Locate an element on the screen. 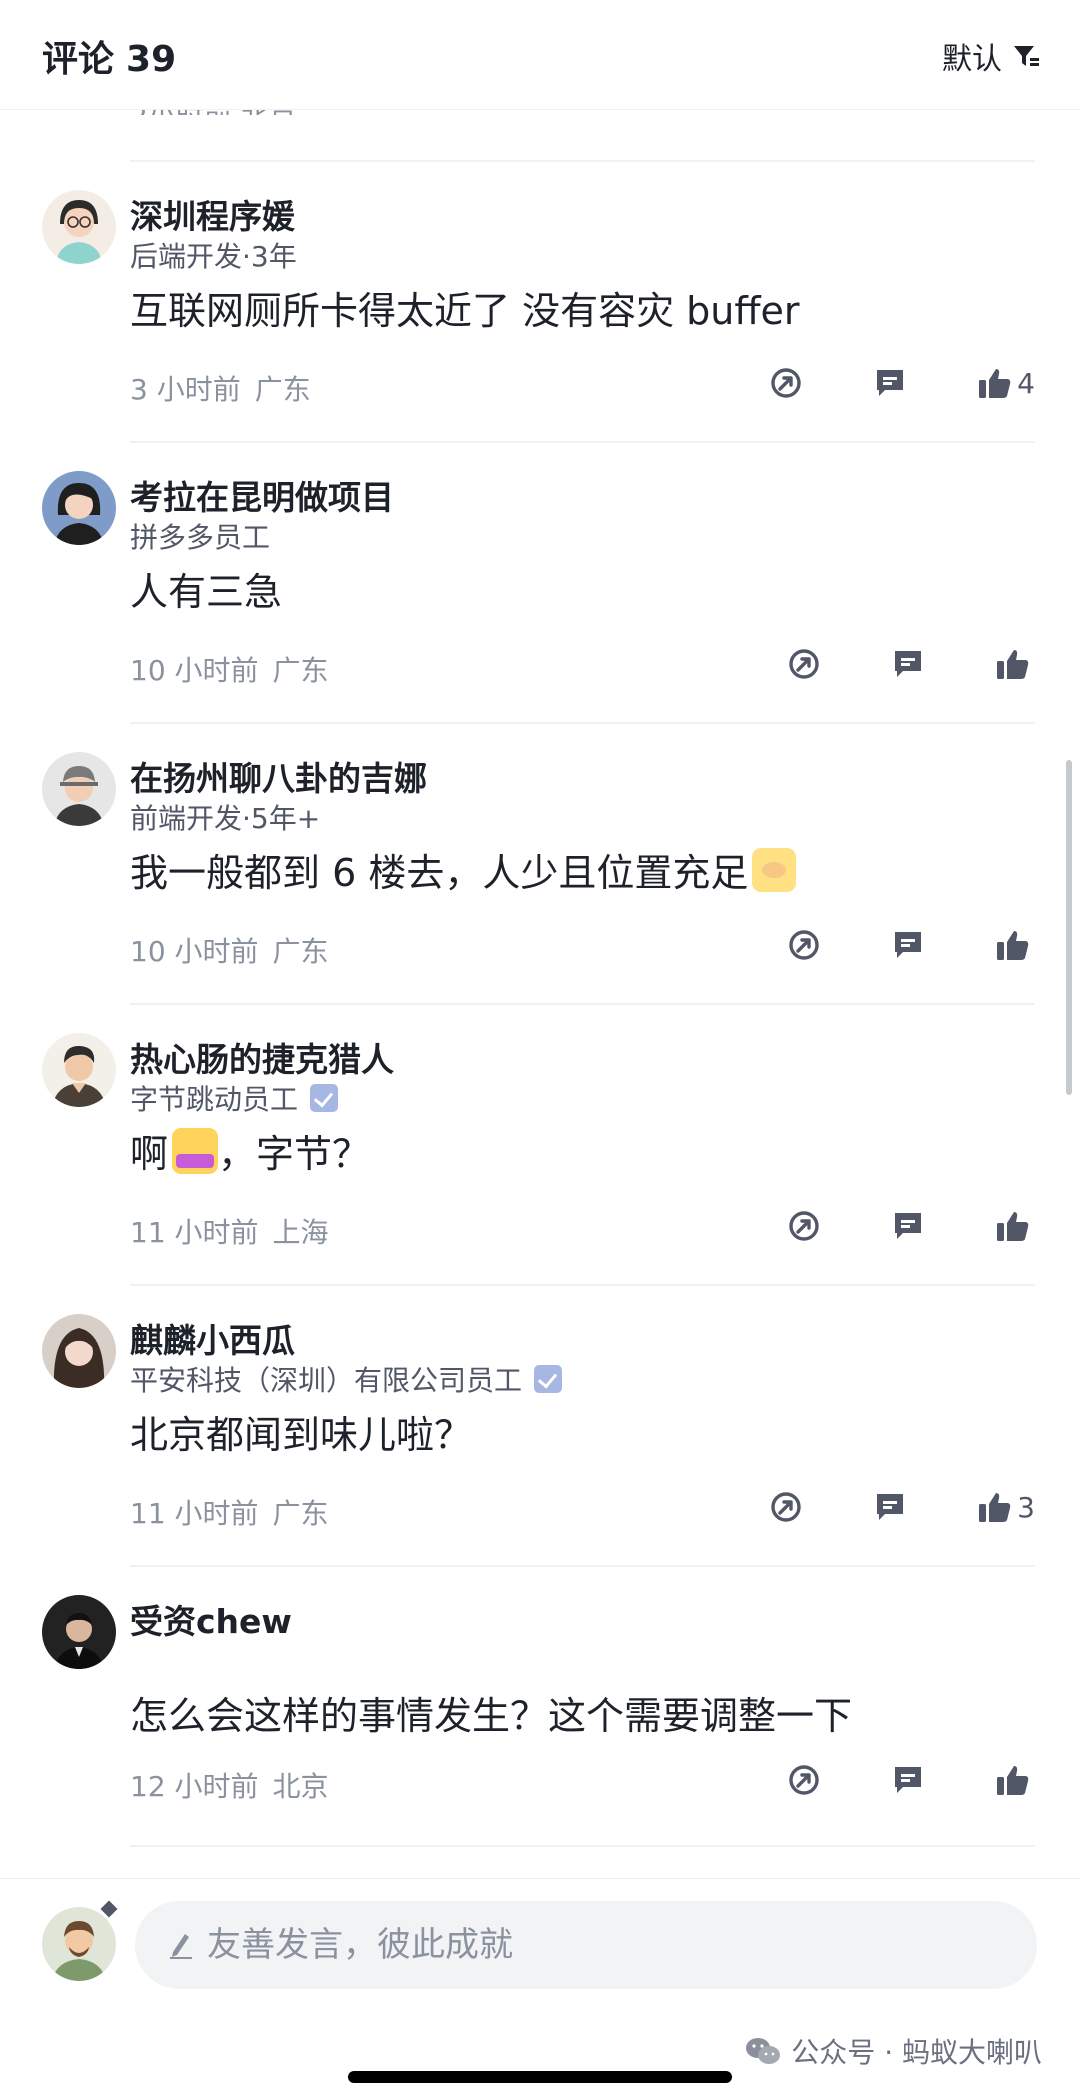 The image size is (1080, 2097). comments-title: 评论 39 is located at coordinates (109, 56).